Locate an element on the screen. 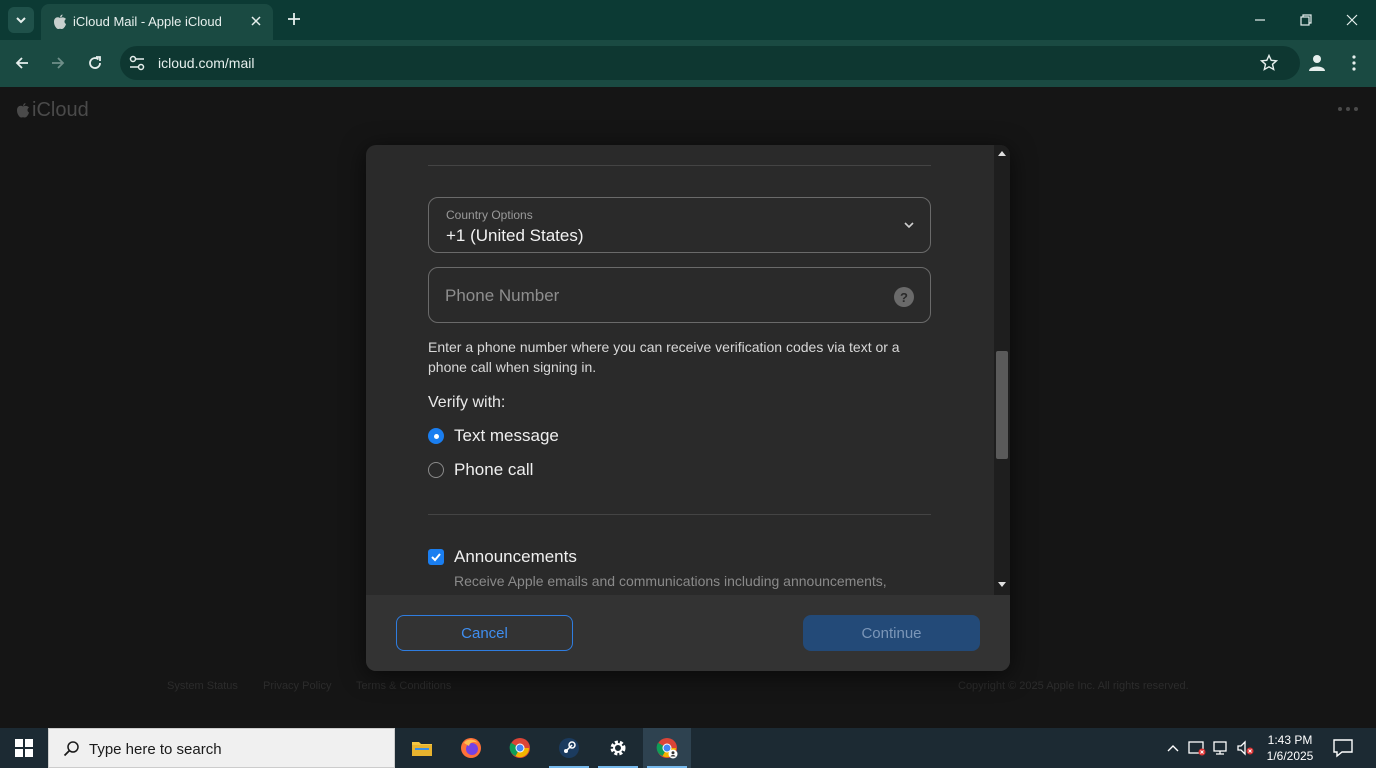 This screenshot has width=1376, height=768. windows-taskbar: Type here to search 1:43 PM 1/6/2025 is located at coordinates (688, 748).